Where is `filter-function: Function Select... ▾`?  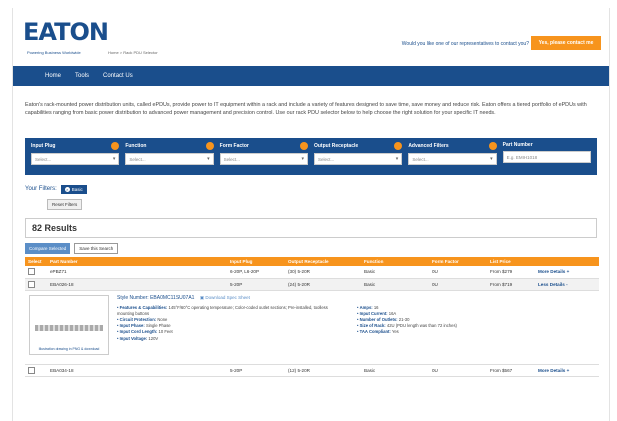 filter-function: Function Select... ▾ is located at coordinates (169, 156).